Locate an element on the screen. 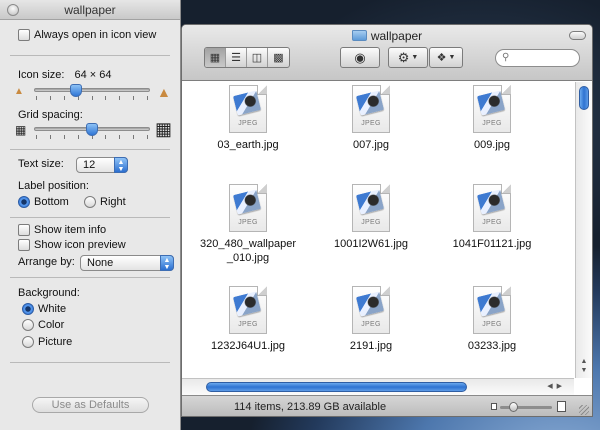  icon-size-value: 64 × 64 is located at coordinates (93, 75).